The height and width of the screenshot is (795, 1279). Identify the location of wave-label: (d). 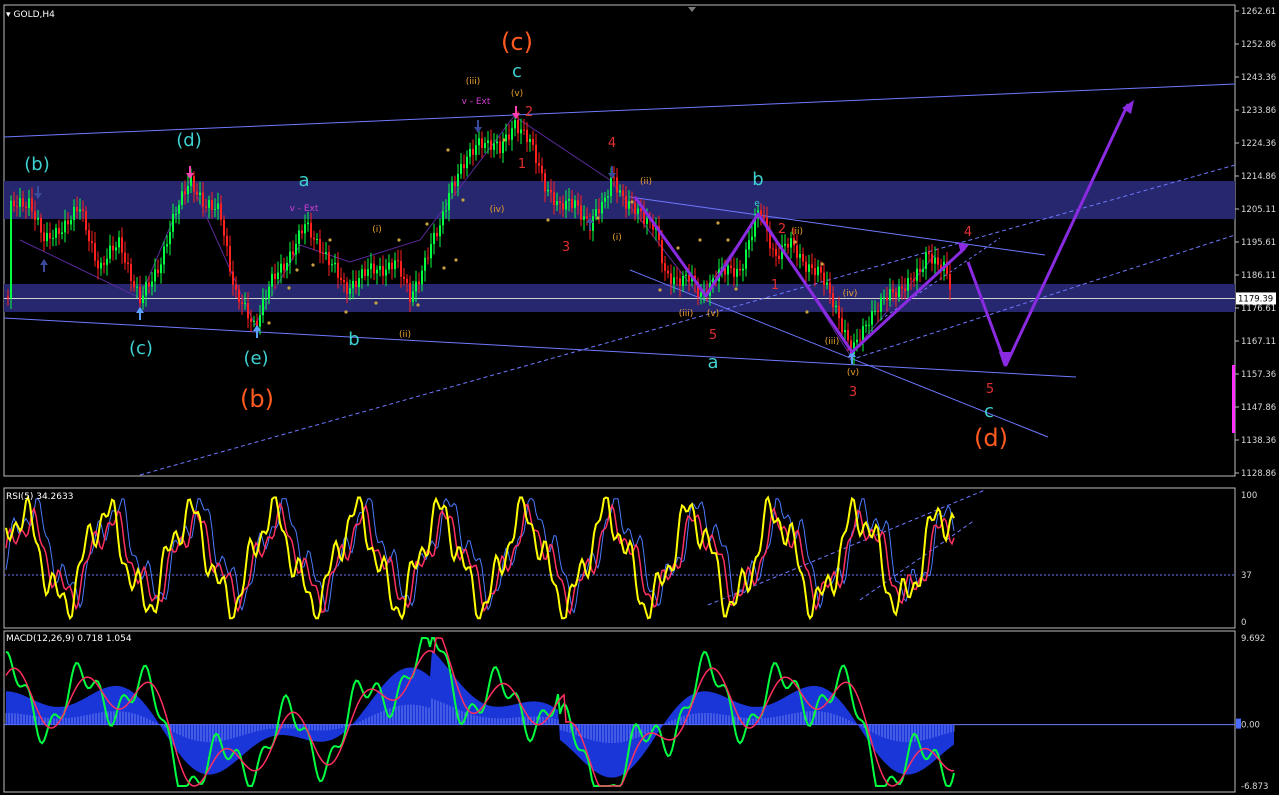
(991, 438).